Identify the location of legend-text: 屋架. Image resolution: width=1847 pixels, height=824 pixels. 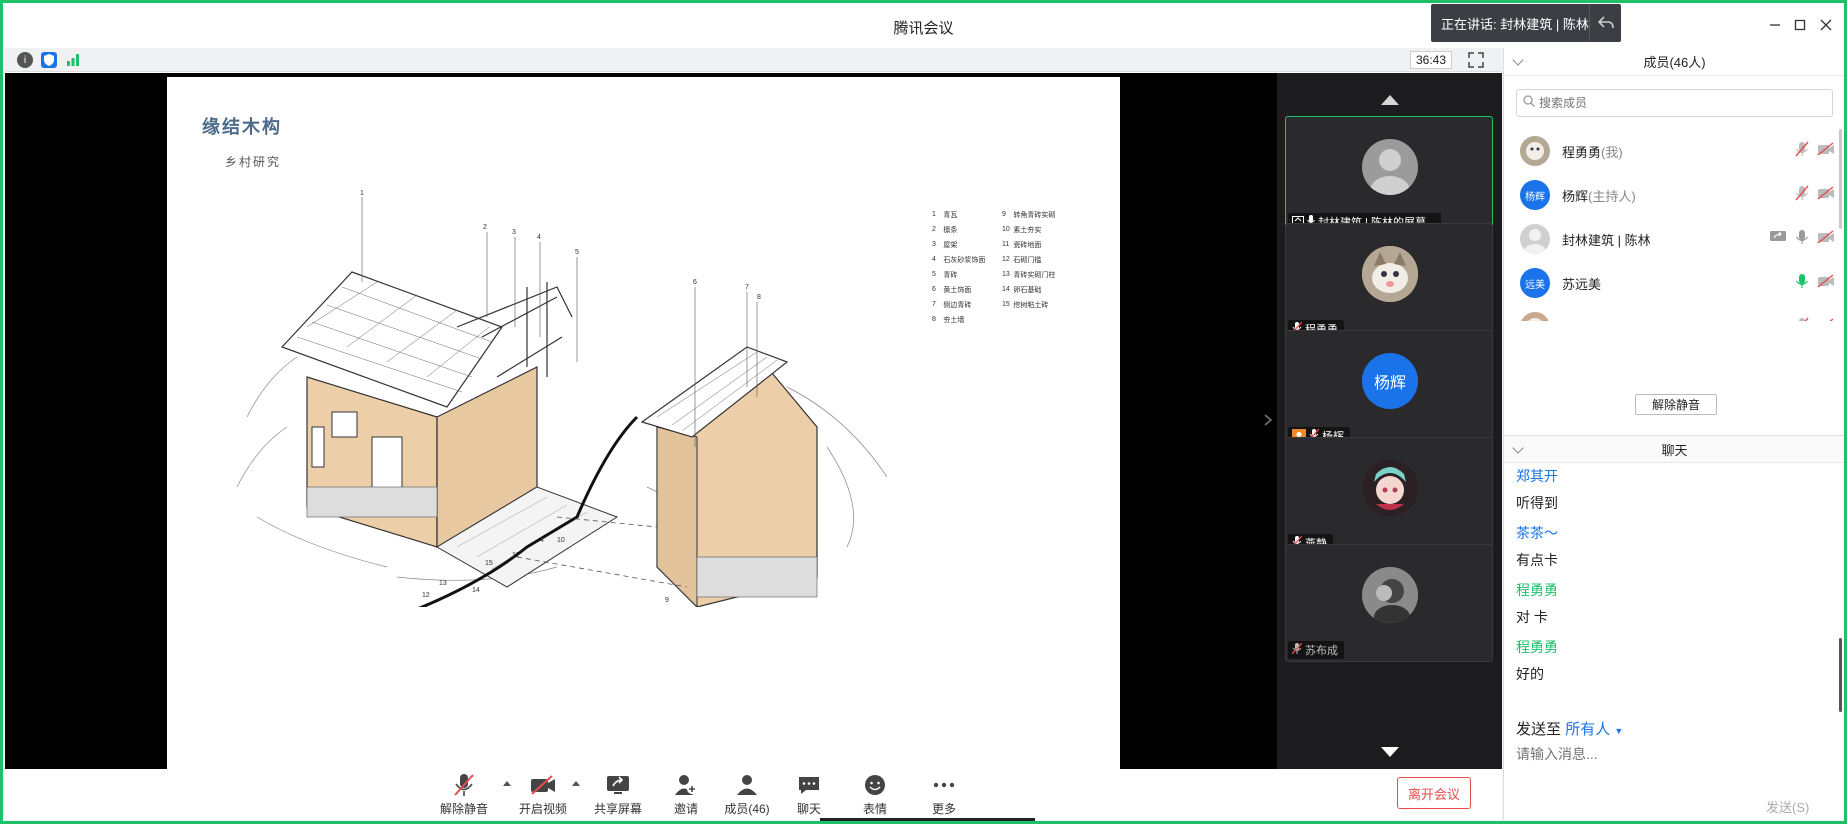
(950, 245).